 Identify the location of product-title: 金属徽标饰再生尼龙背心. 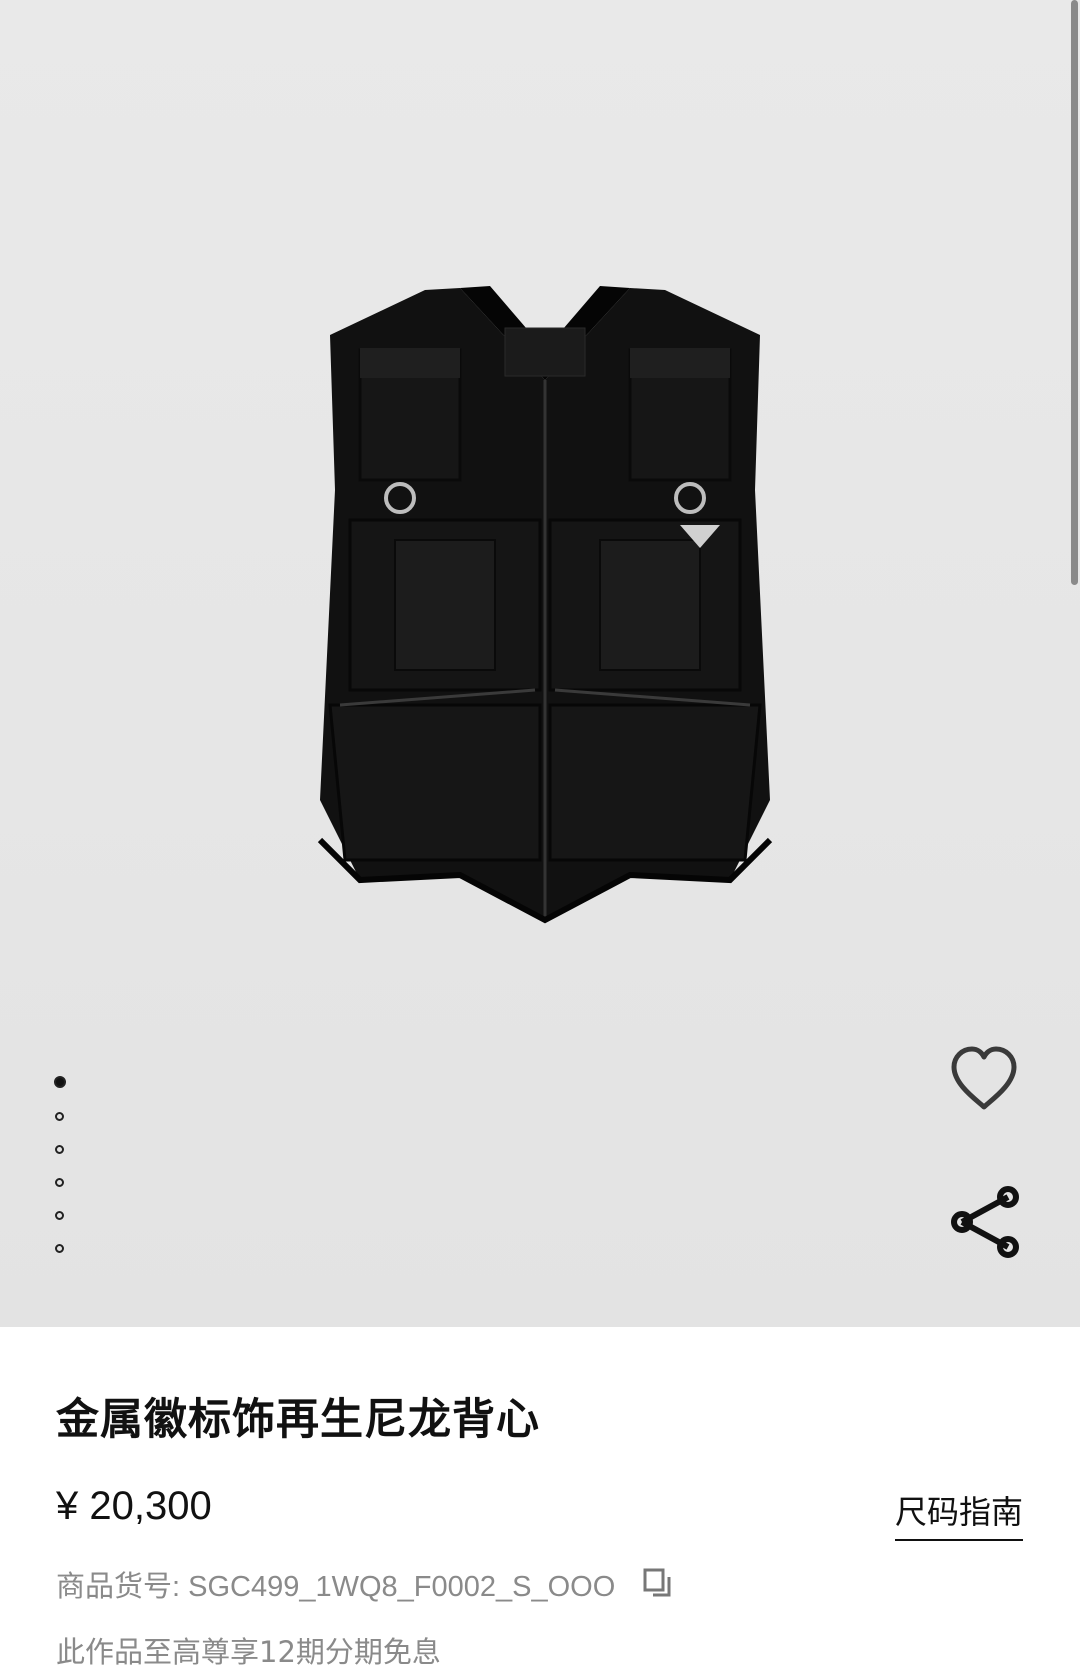
(298, 1420).